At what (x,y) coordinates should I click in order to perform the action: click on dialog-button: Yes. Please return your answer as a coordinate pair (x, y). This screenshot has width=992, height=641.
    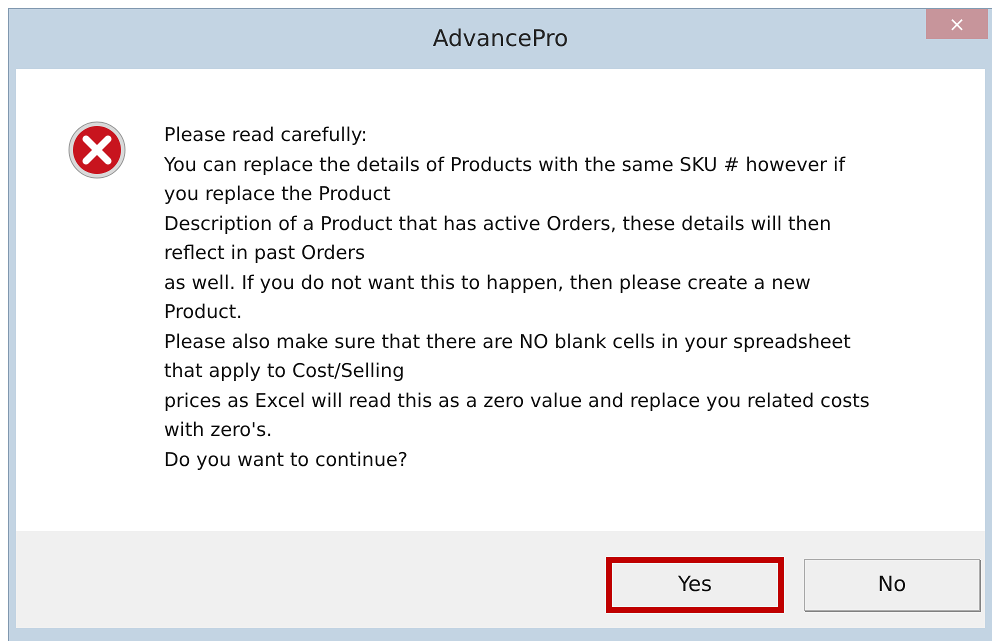
    Looking at the image, I should click on (695, 585).